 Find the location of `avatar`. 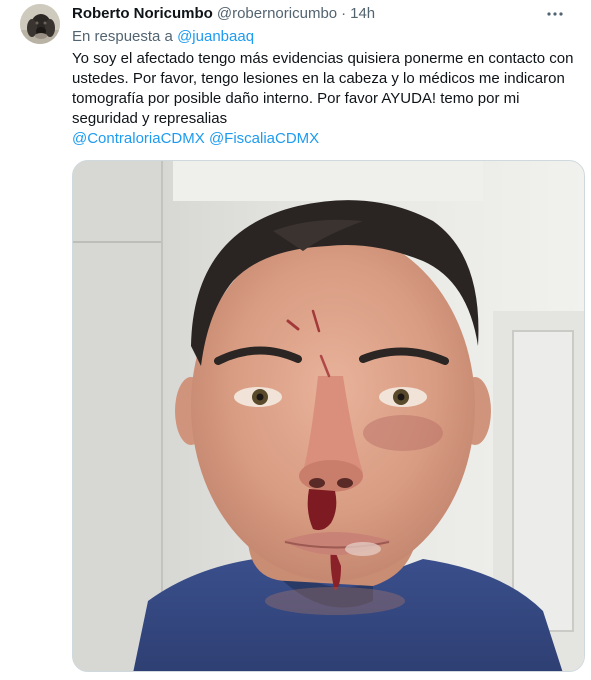

avatar is located at coordinates (40, 24).